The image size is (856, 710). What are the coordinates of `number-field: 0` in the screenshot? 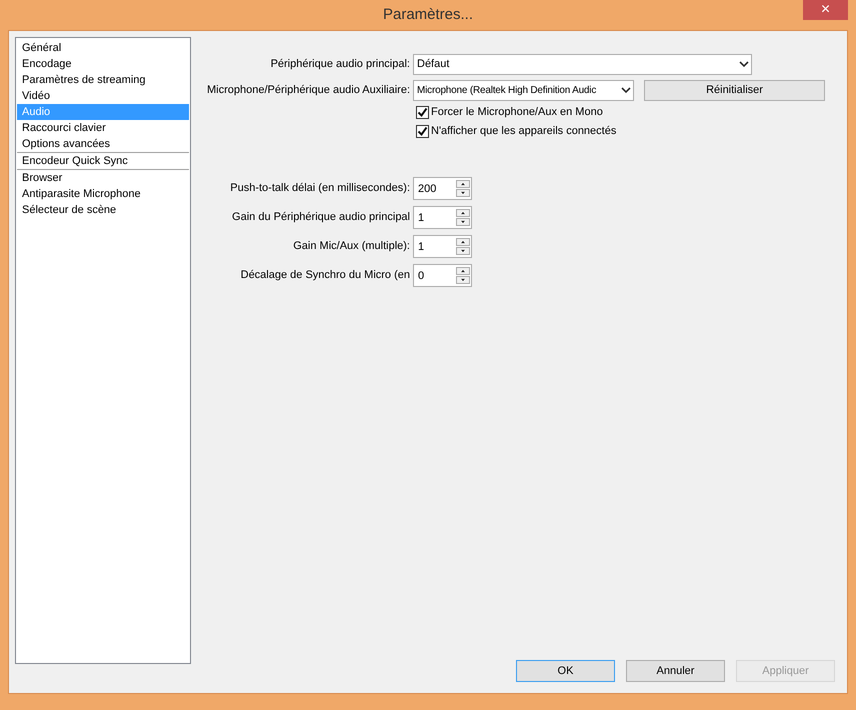 It's located at (442, 275).